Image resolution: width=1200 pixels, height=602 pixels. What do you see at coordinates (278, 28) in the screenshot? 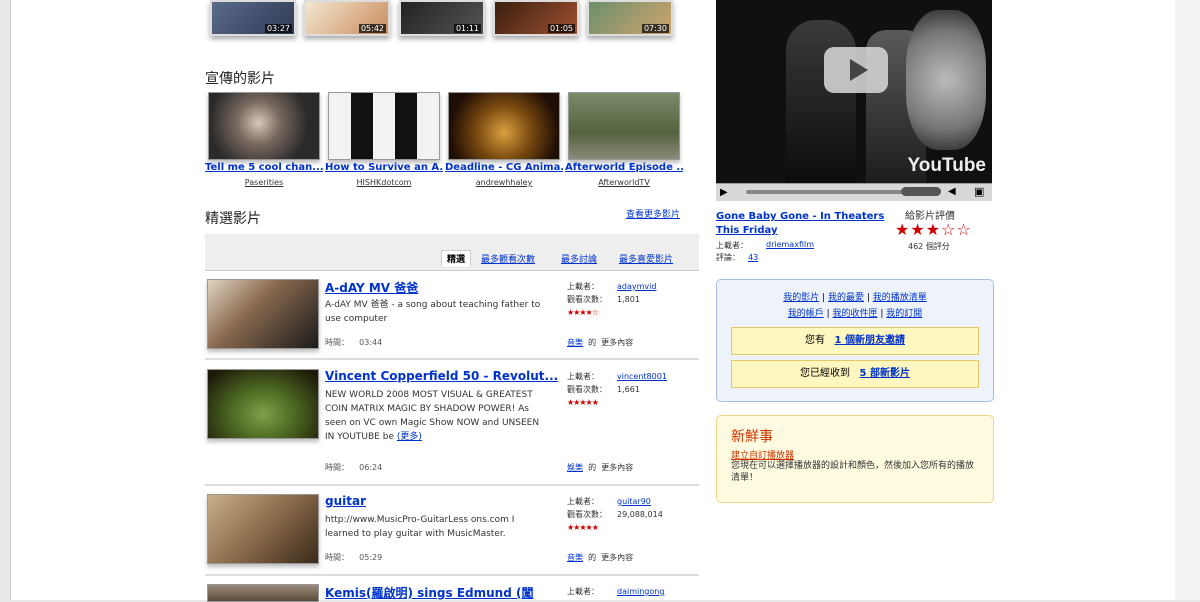
I see `video-duration: 03:27` at bounding box center [278, 28].